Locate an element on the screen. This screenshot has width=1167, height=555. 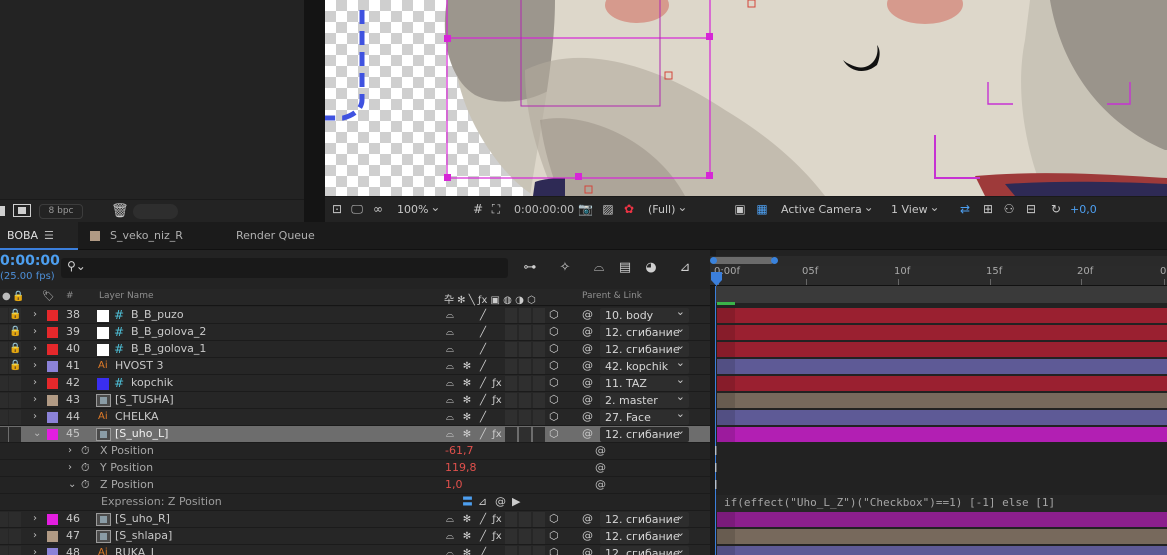
number-column: # is located at coordinates (70, 296).